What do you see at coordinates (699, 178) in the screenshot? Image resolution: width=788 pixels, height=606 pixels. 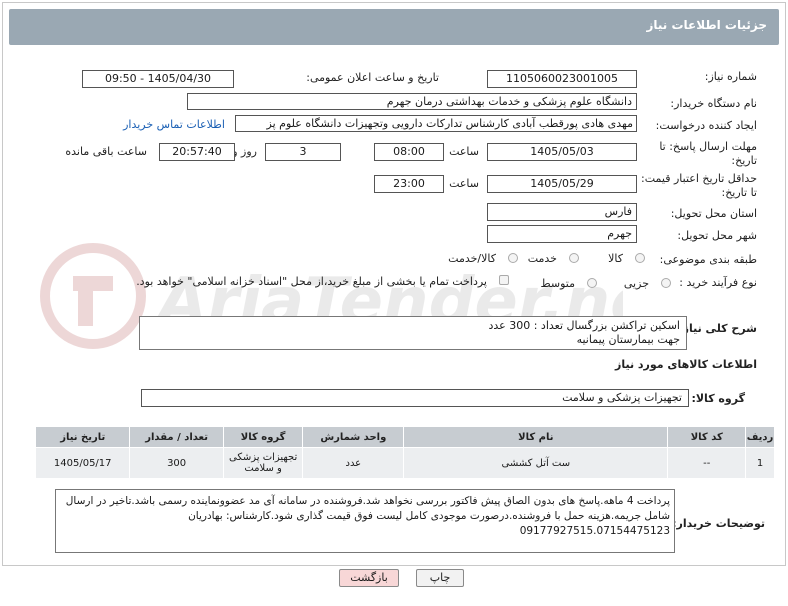 I see `price-validity-label: حداقل تاریخ اعتبار قیمت:` at bounding box center [699, 178].